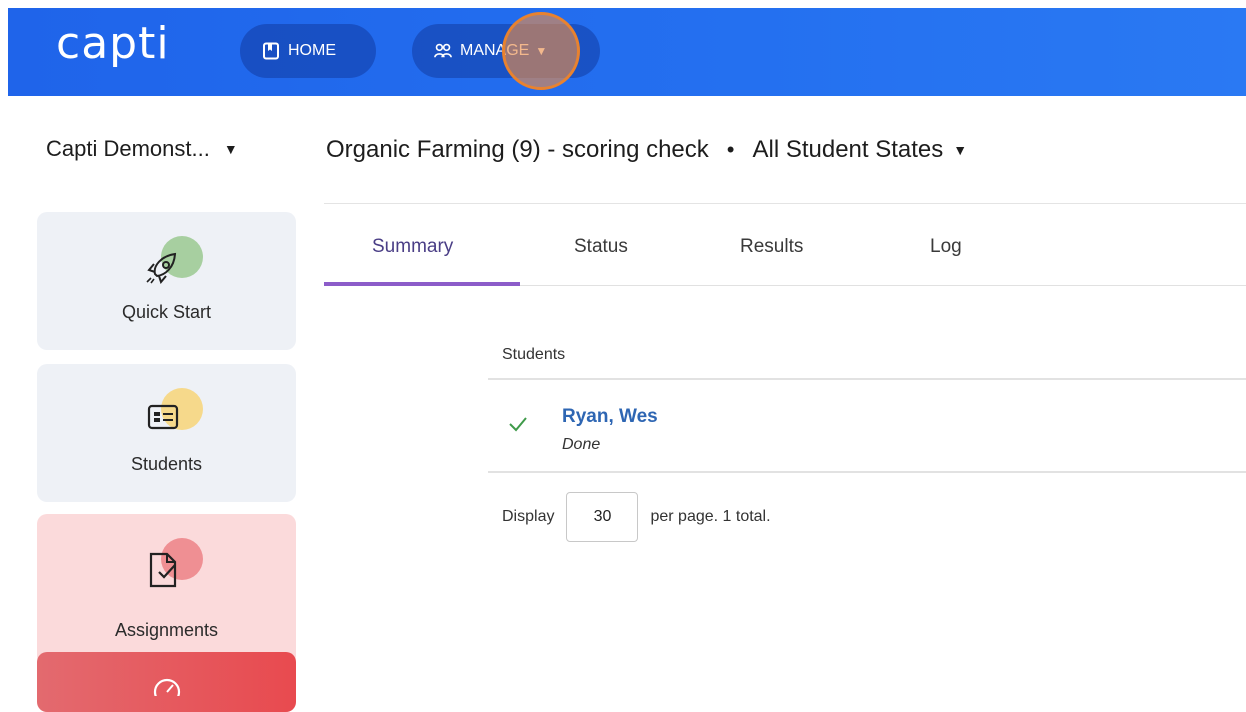 Image resolution: width=1246 pixels, height=712 pixels. I want to click on home-nav-label: HOME, so click(312, 50).